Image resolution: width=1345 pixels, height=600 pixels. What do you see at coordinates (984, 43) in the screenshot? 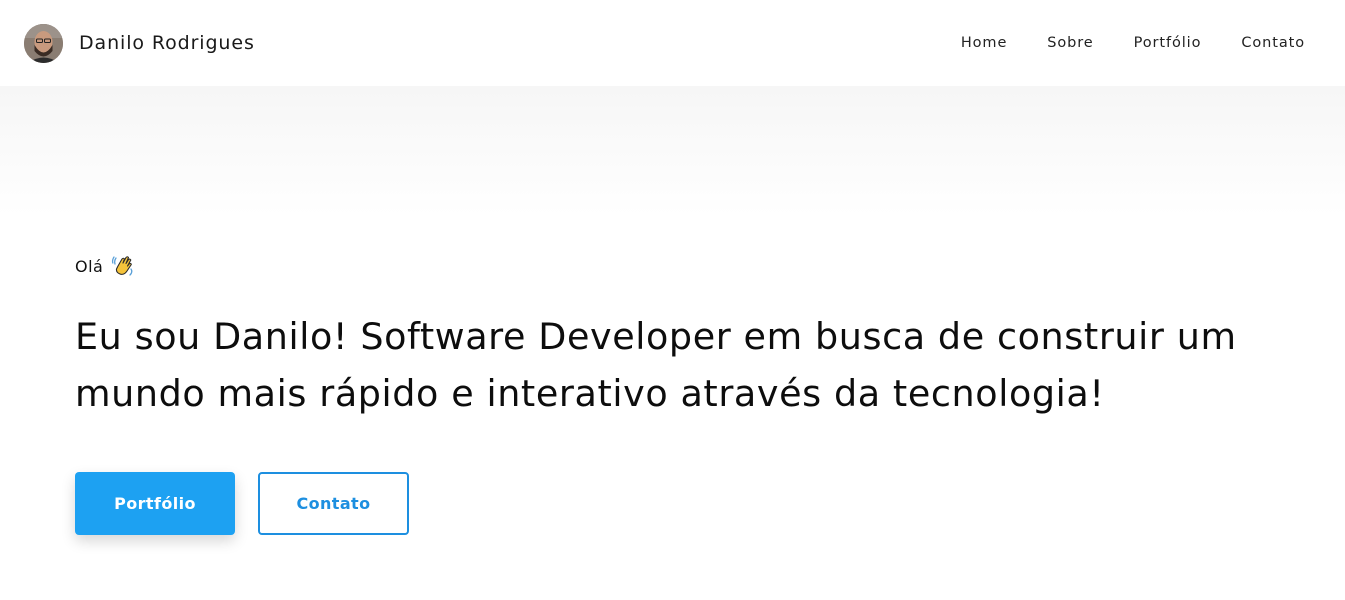
I see `nav-link-home: Home` at bounding box center [984, 43].